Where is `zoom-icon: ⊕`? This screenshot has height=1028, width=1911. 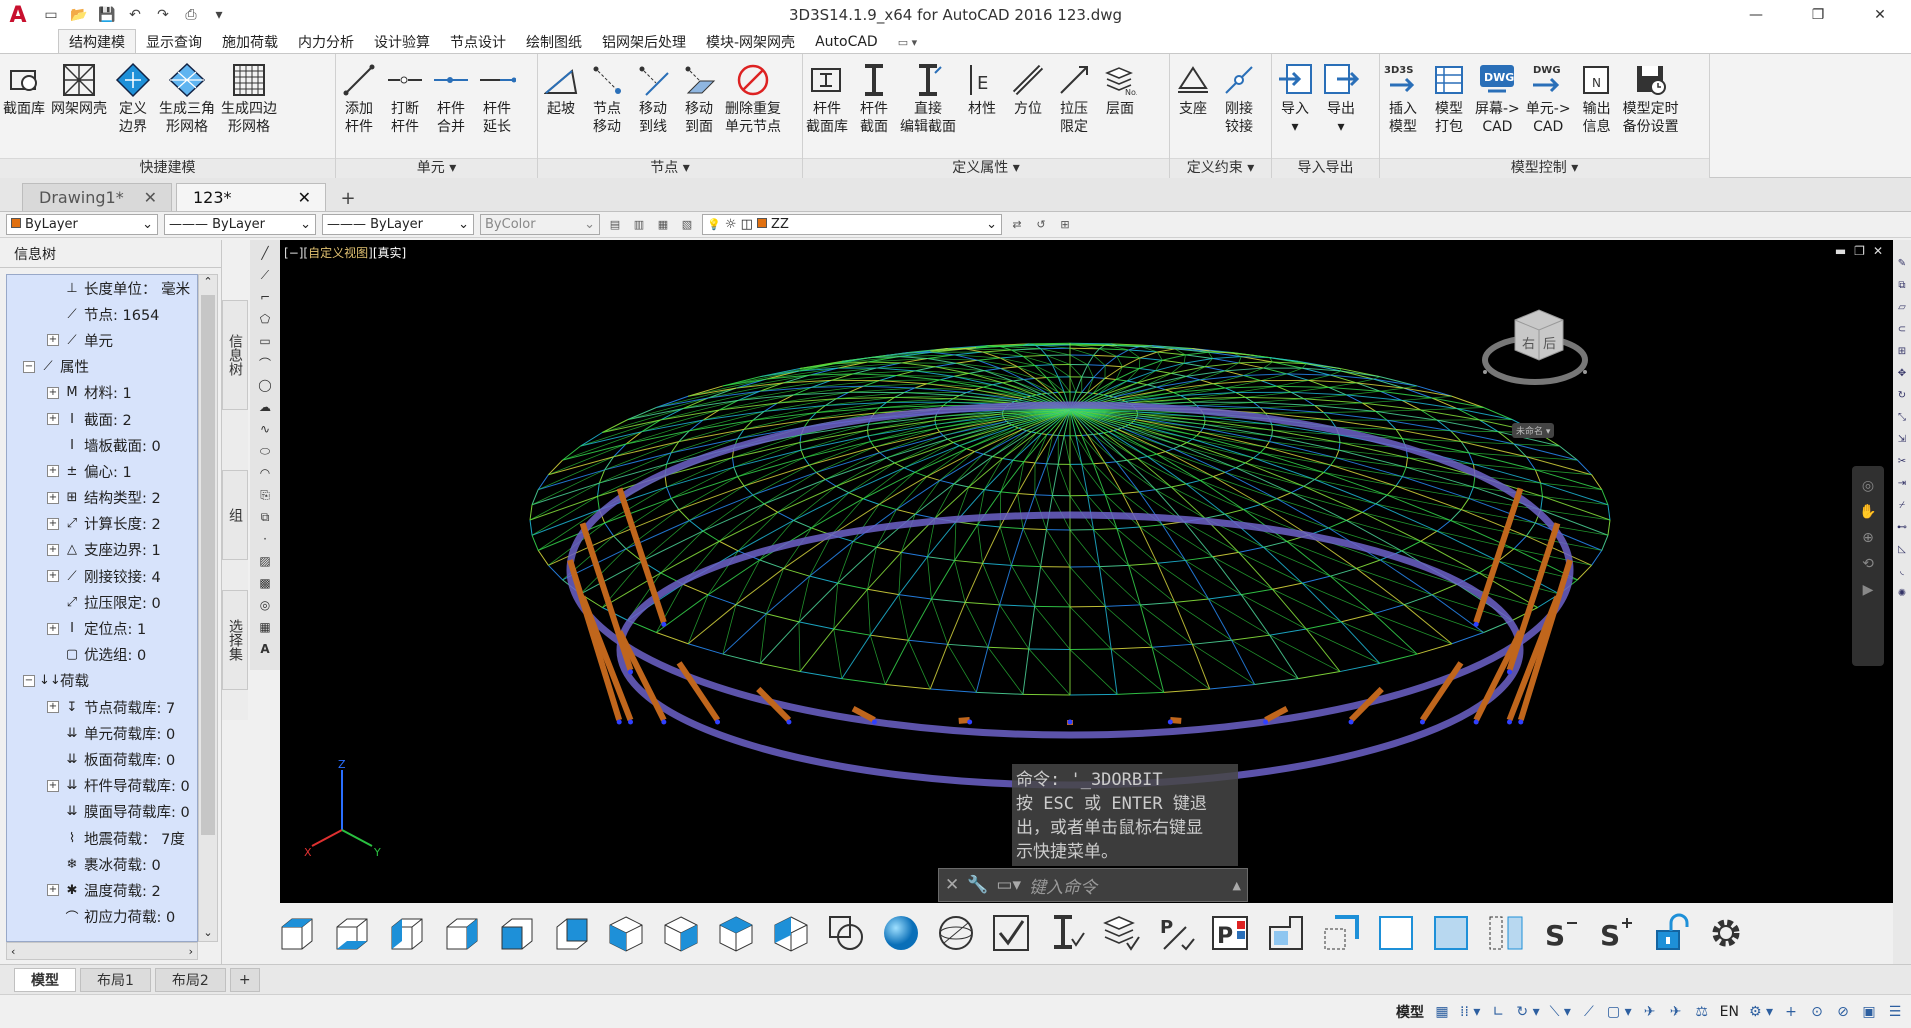 zoom-icon: ⊕ is located at coordinates (1868, 538).